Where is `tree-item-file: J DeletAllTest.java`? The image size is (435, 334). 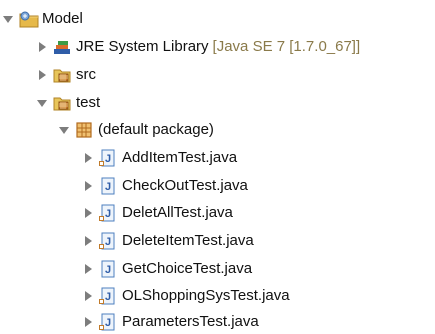
tree-item-file: J DeletAllTest.java is located at coordinates (157, 213).